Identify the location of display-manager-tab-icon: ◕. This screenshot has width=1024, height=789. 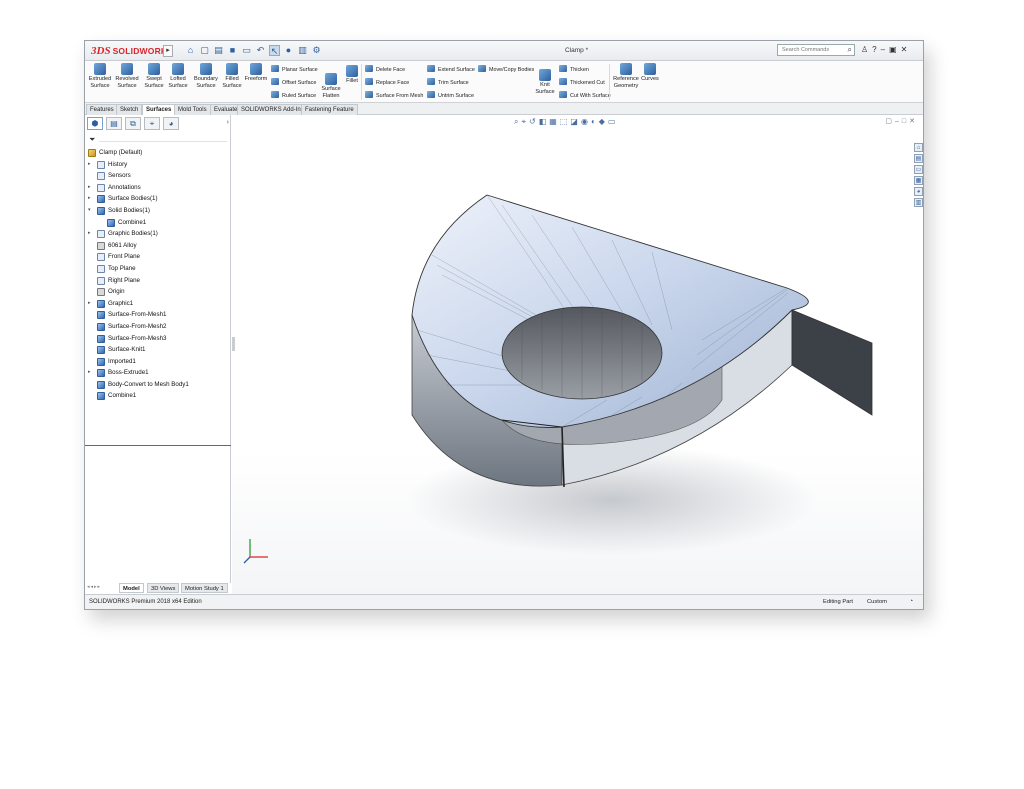
(171, 123).